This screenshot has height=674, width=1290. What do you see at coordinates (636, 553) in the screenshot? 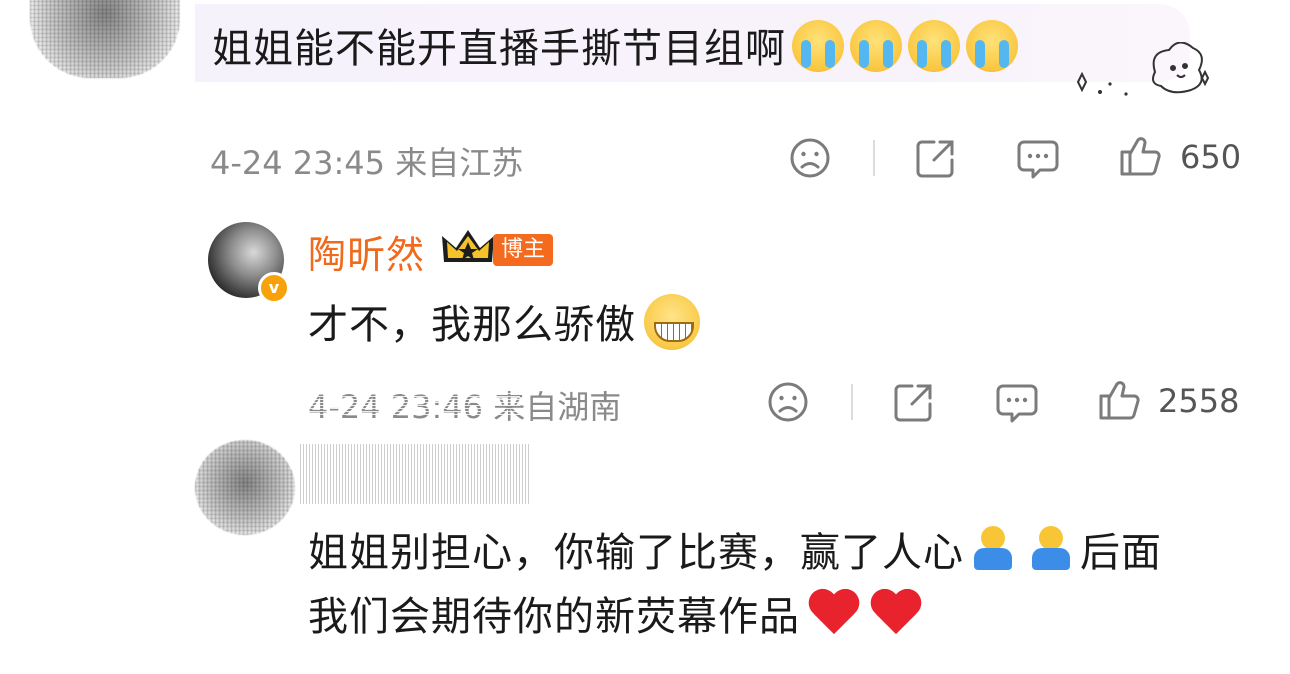
I see `bottom-comment-text: 姐姐别担心，你输了比赛，赢了人心` at bounding box center [636, 553].